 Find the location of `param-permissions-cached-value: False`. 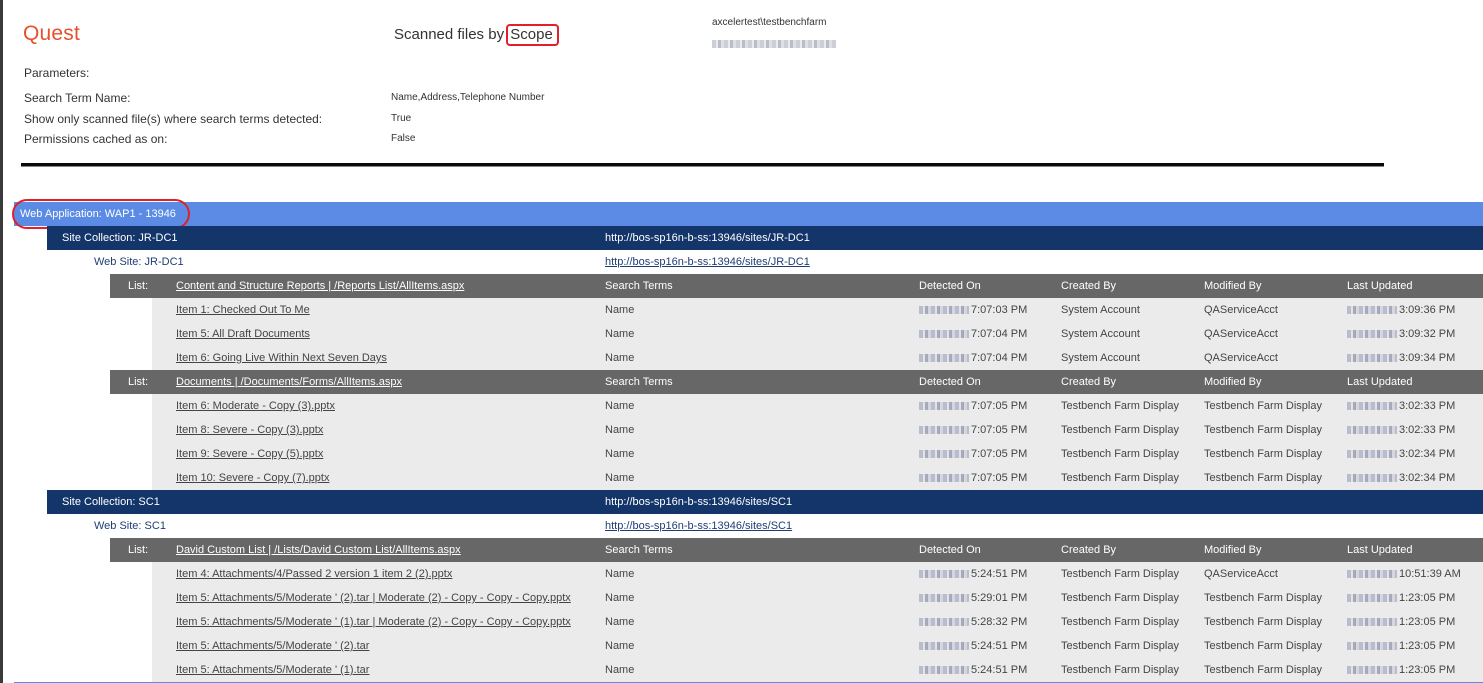

param-permissions-cached-value: False is located at coordinates (403, 138).